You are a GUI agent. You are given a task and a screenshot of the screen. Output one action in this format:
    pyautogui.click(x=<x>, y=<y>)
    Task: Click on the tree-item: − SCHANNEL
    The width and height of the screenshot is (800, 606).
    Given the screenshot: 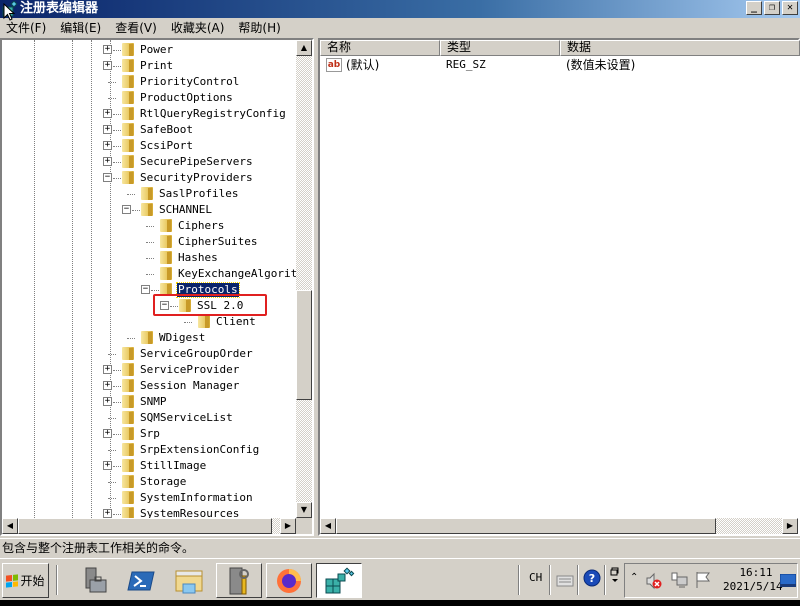 What is the action you would take?
    pyautogui.click(x=149, y=210)
    